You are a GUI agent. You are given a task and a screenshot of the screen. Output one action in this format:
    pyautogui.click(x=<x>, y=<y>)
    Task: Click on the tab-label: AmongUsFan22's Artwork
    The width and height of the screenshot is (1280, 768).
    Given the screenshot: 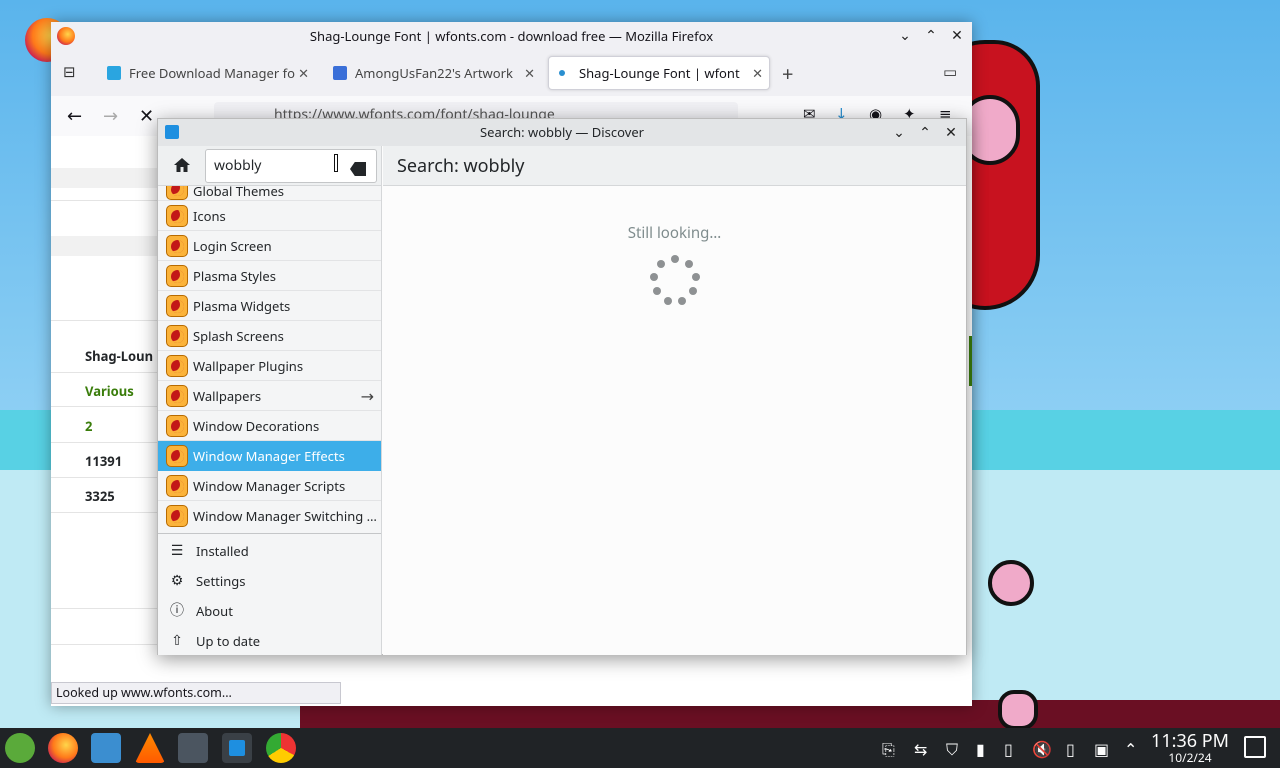 What is the action you would take?
    pyautogui.click(x=434, y=73)
    